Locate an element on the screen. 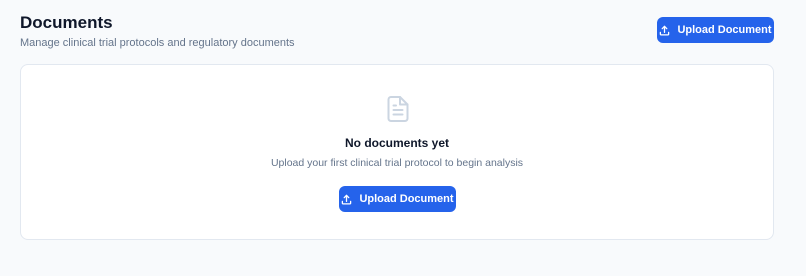 The image size is (806, 276). empty-state-upload-button: Upload Document is located at coordinates (397, 199).